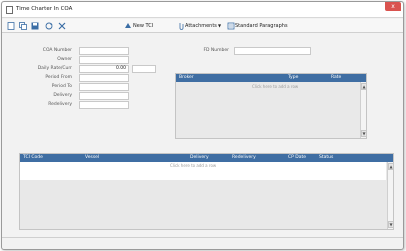 This screenshot has width=406, height=251. What do you see at coordinates (202, 243) in the screenshot?
I see `status-bar` at bounding box center [202, 243].